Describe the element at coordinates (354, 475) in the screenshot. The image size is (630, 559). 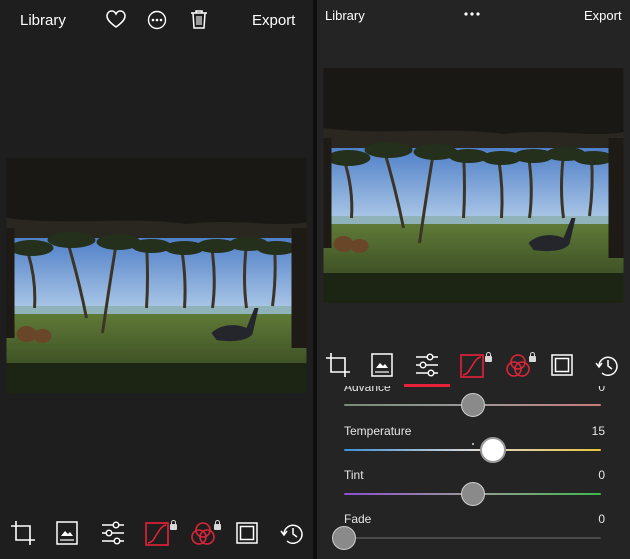
I see `slider-label: Tint` at that location.